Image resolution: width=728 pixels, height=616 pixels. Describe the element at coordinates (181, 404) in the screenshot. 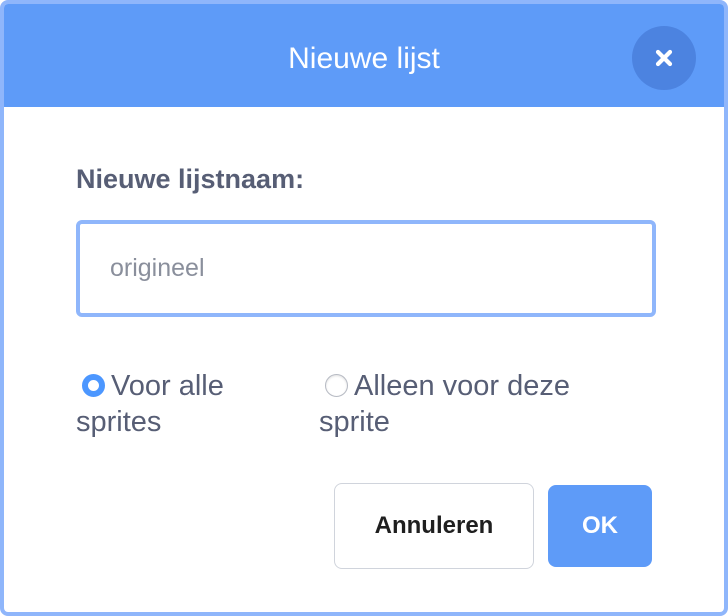

I see `radio-option-all-sprites: Voor alle sprites` at that location.